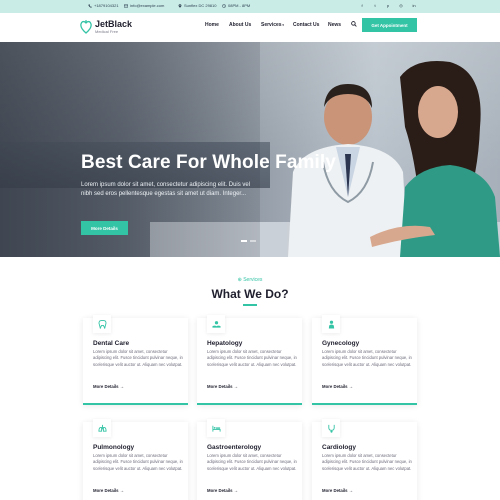 The image size is (500, 500). What do you see at coordinates (234, 447) in the screenshot?
I see `service-title: Gastroenterology` at bounding box center [234, 447].